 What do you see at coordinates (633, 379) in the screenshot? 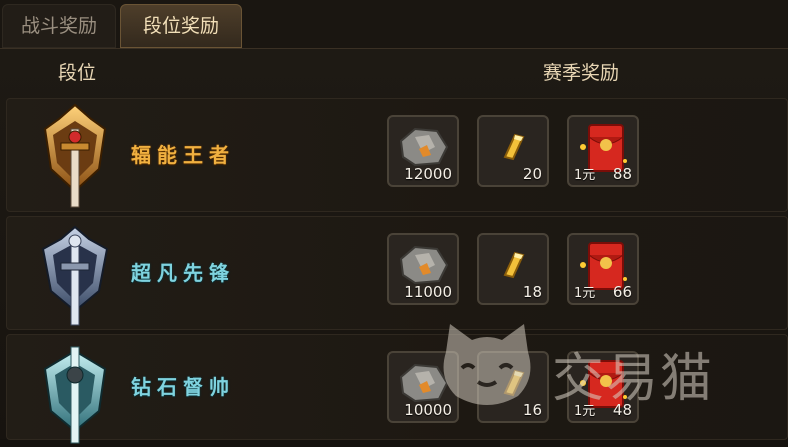
I see `watermark-text: 交易猫` at bounding box center [633, 379].